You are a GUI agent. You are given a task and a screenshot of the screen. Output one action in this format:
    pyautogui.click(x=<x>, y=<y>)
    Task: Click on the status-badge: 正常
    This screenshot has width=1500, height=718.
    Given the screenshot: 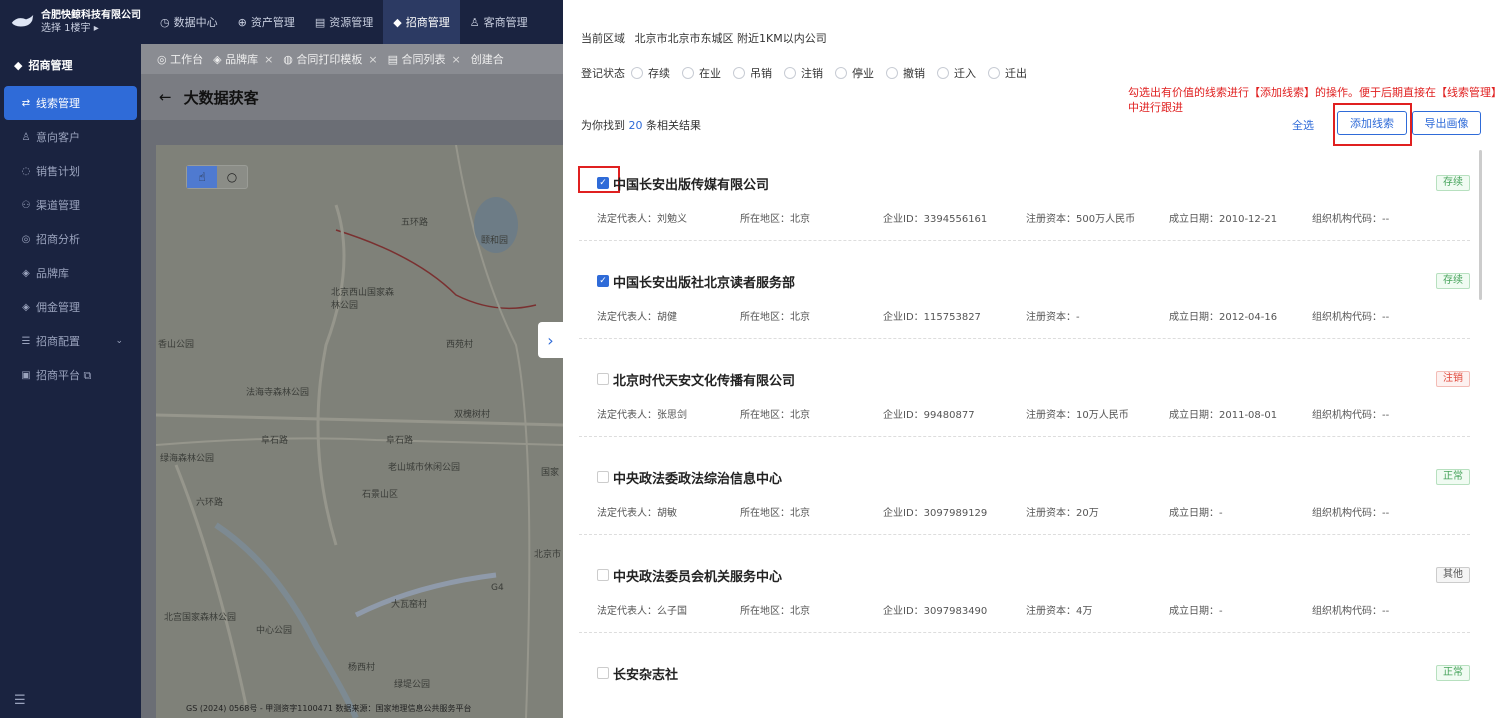 What is the action you would take?
    pyautogui.click(x=1453, y=673)
    